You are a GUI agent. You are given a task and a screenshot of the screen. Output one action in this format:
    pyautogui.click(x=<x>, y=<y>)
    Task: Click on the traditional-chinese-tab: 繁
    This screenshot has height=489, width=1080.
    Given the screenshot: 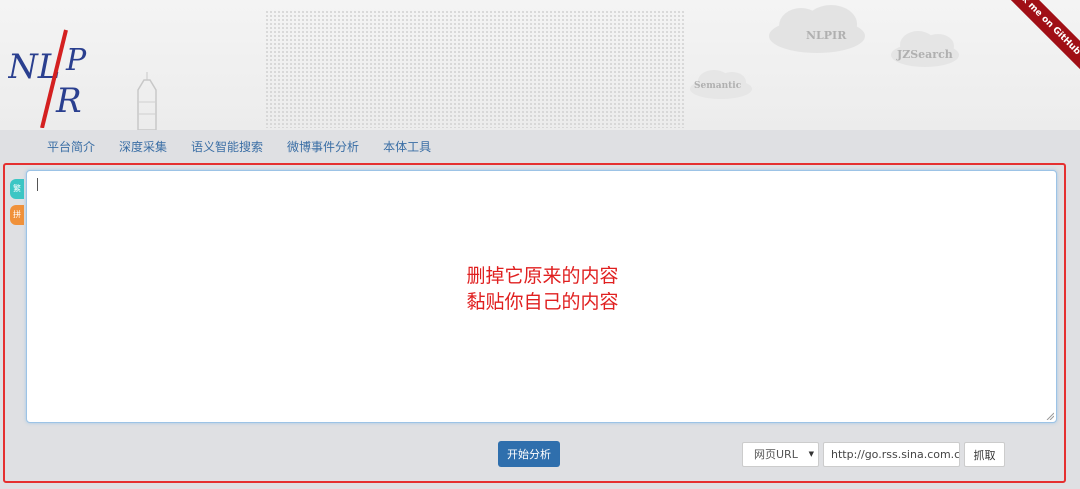 What is the action you would take?
    pyautogui.click(x=17, y=189)
    